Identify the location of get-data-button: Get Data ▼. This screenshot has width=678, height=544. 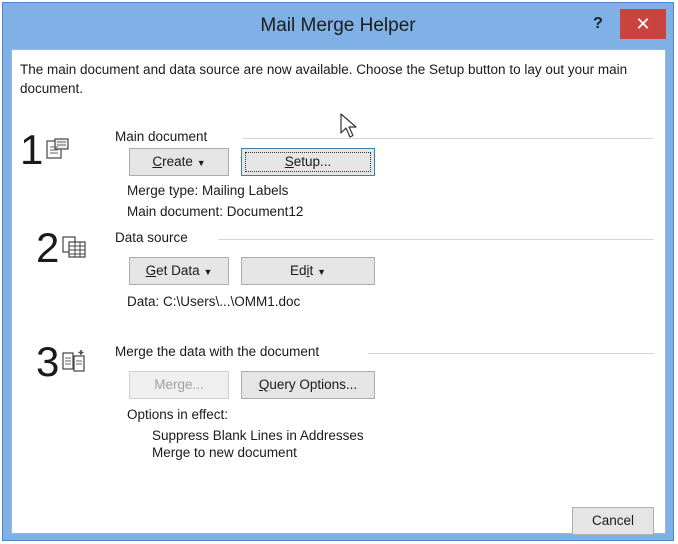
(179, 271).